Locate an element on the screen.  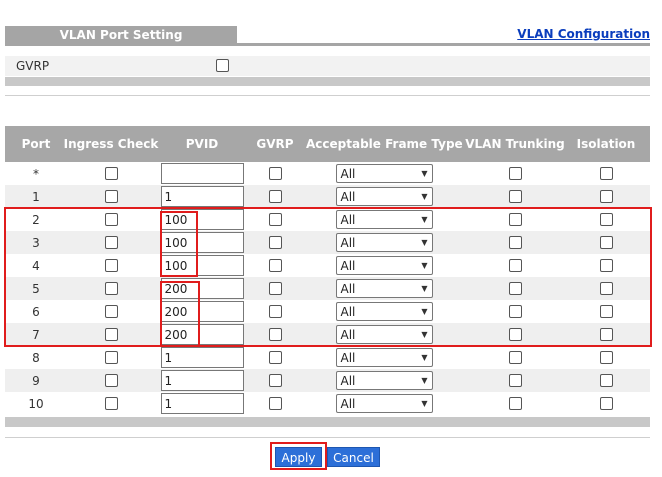
port-cell: 9 is located at coordinates (36, 380).